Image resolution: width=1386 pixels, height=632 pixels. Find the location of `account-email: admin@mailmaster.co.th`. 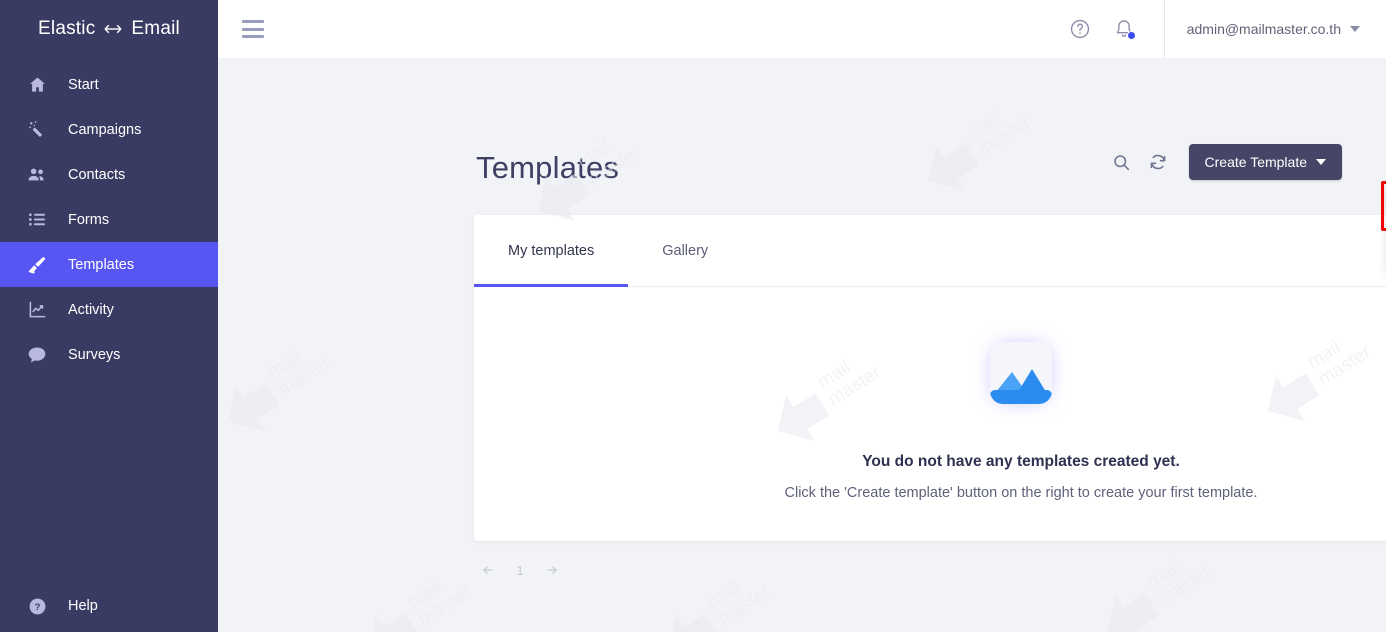

account-email: admin@mailmaster.co.th is located at coordinates (1263, 29).